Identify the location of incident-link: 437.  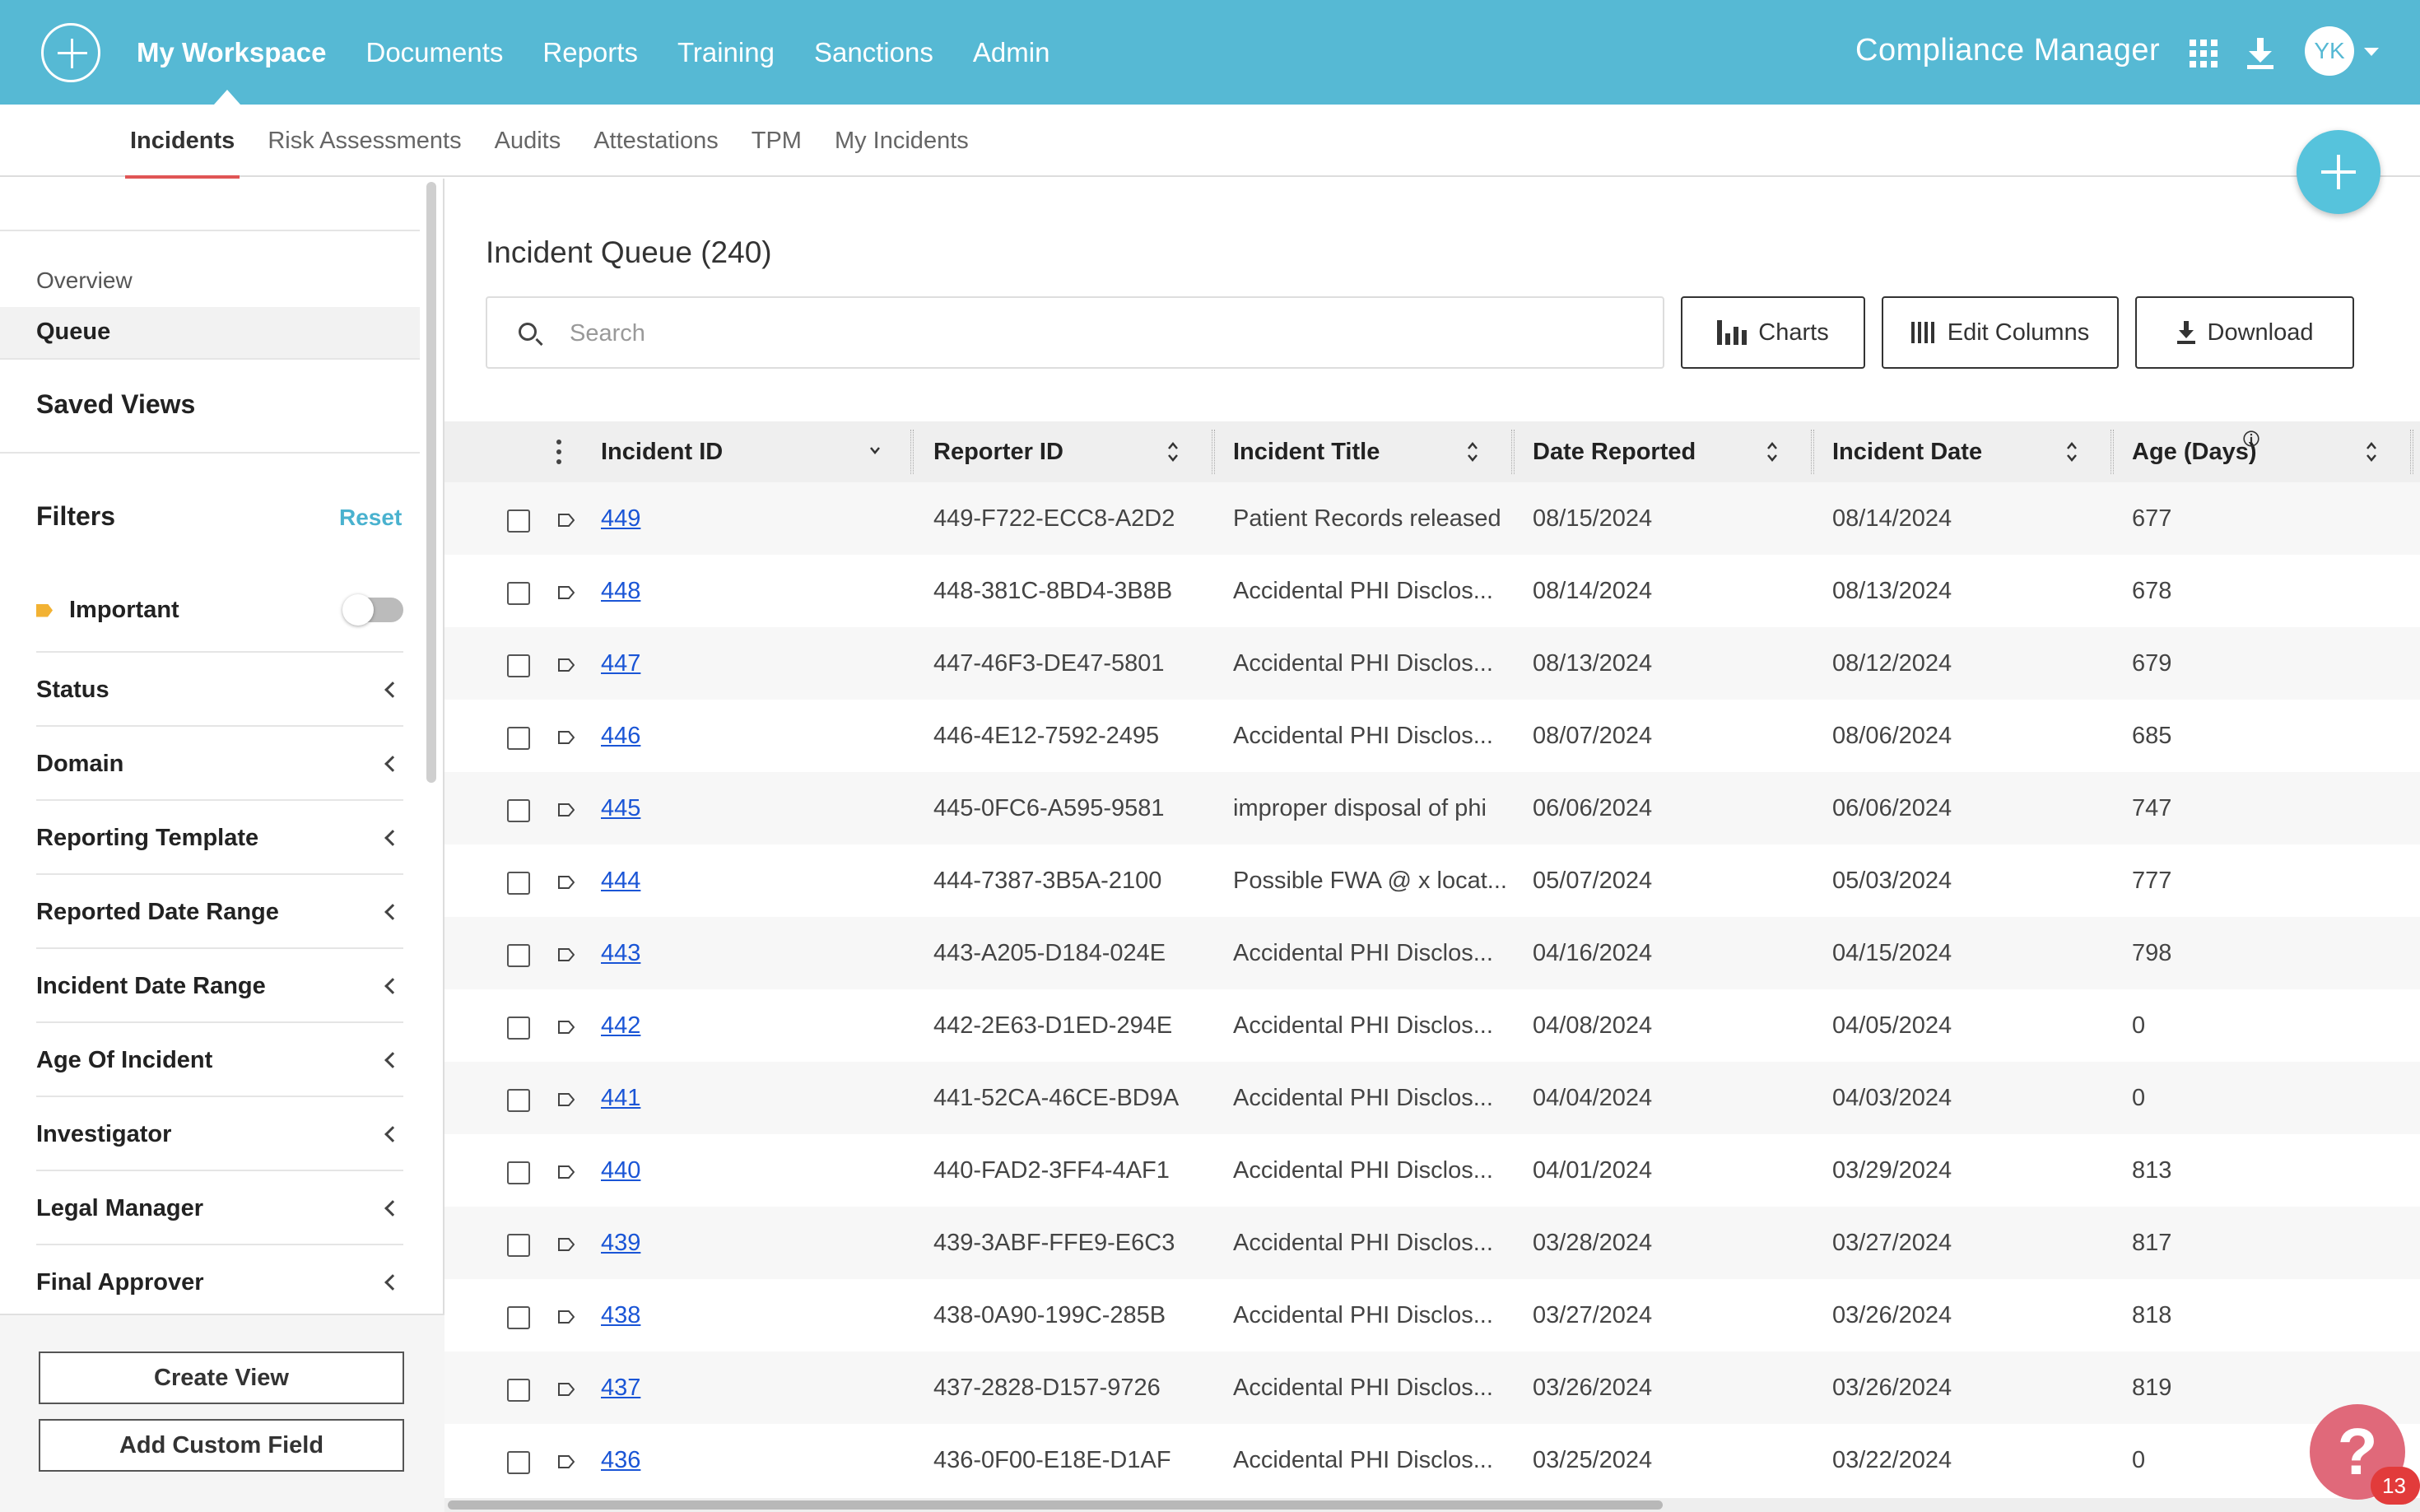
(620, 1388).